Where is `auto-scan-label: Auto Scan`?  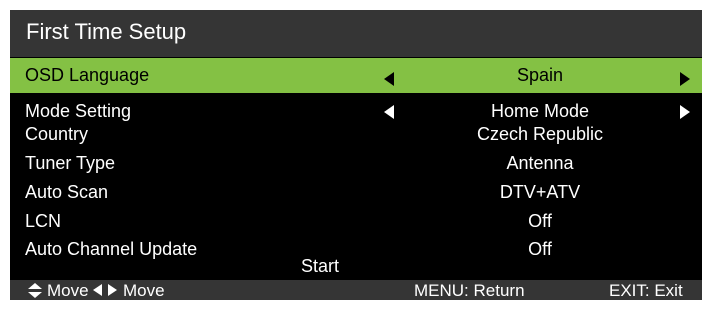
auto-scan-label: Auto Scan is located at coordinates (67, 192).